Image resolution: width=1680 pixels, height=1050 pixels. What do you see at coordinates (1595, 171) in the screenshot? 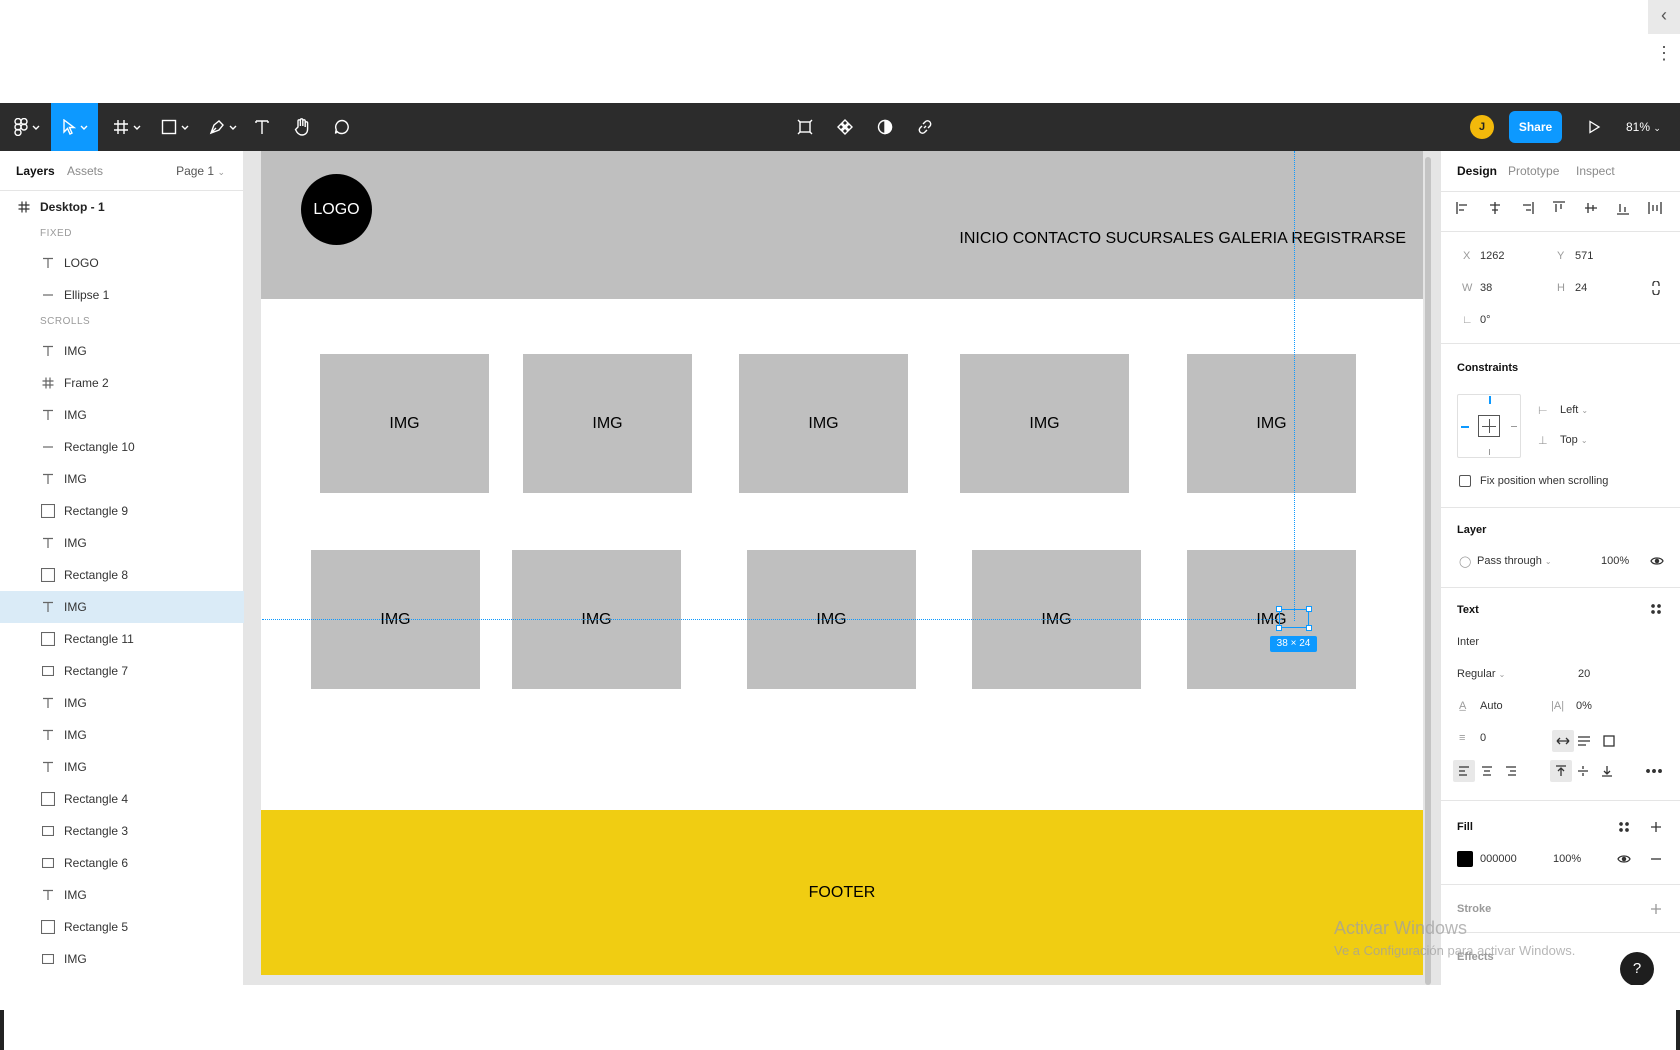
I see `tab-inspect: Inspect` at bounding box center [1595, 171].